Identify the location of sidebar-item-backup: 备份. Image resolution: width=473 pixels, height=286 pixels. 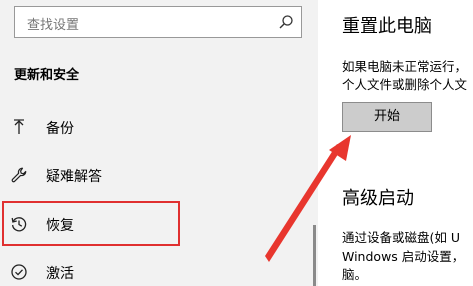
(159, 127).